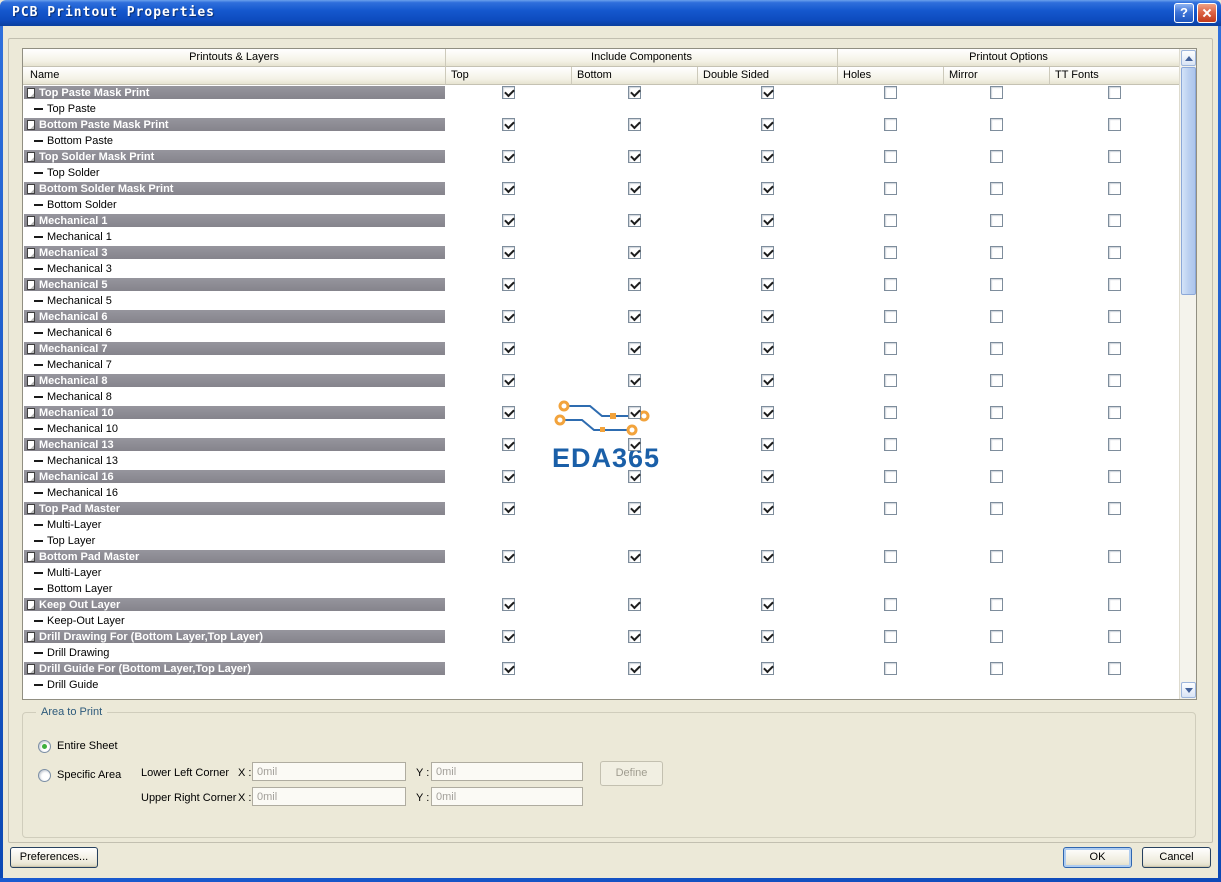  What do you see at coordinates (234, 316) in the screenshot?
I see `printout-bar: Mechanical 6` at bounding box center [234, 316].